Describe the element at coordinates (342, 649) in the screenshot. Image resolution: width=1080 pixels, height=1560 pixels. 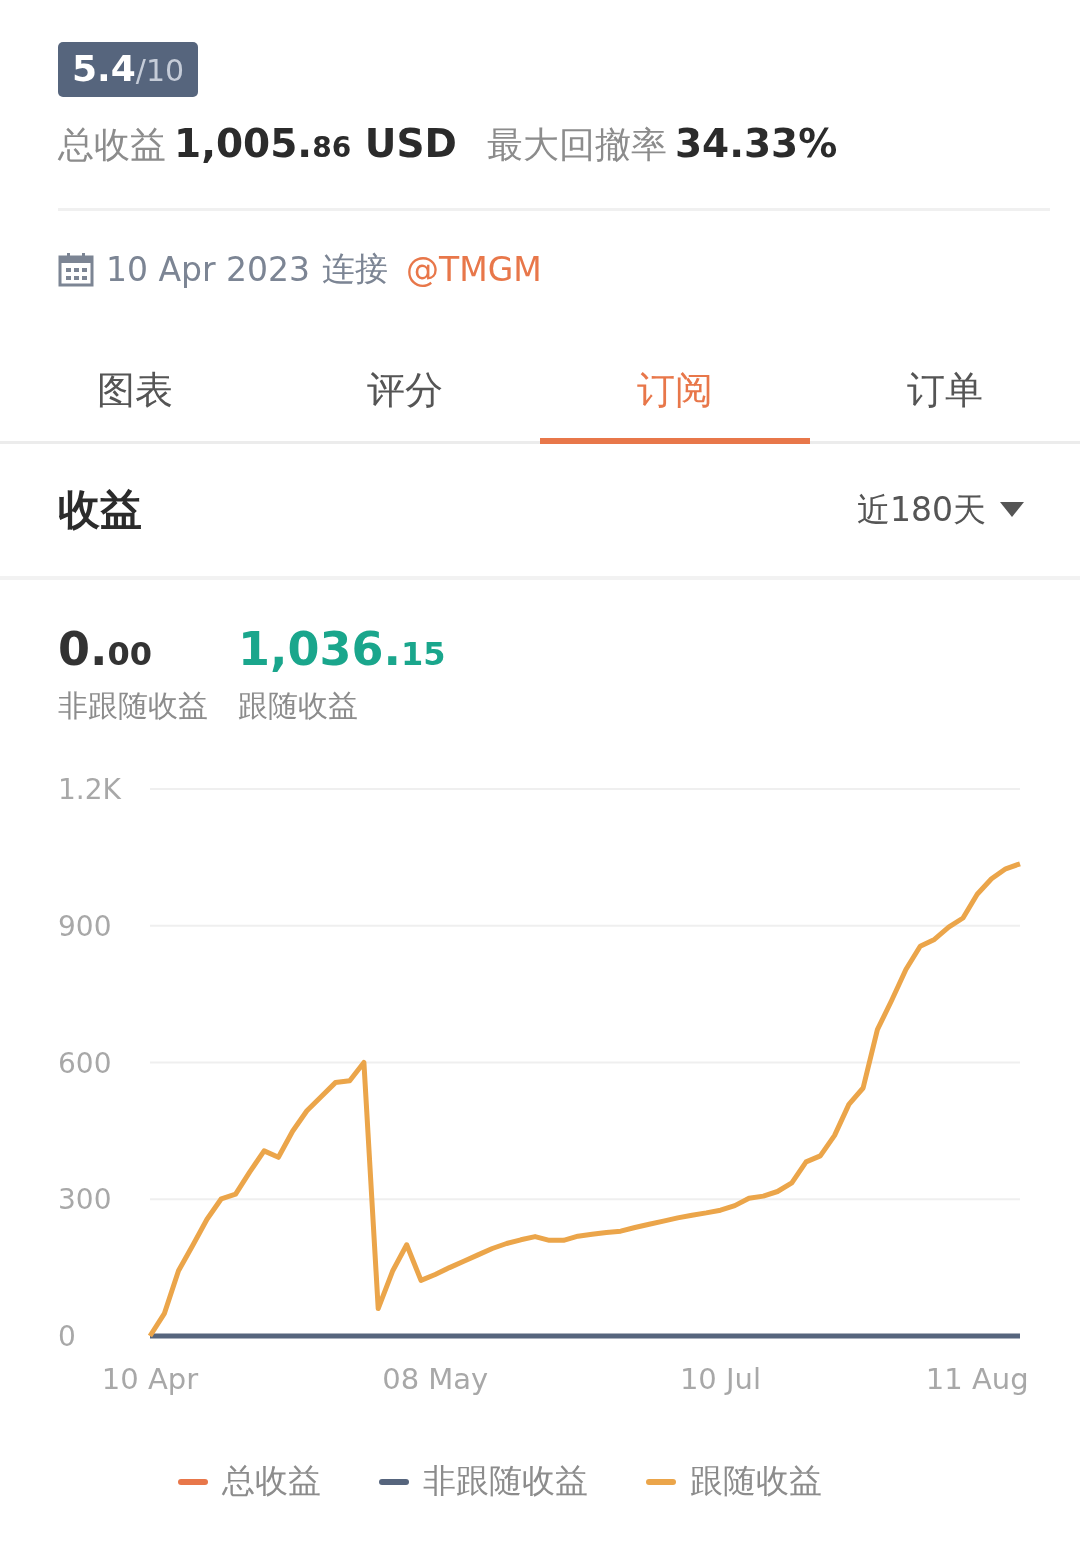
I see `summary-value: 1,036.15` at that location.